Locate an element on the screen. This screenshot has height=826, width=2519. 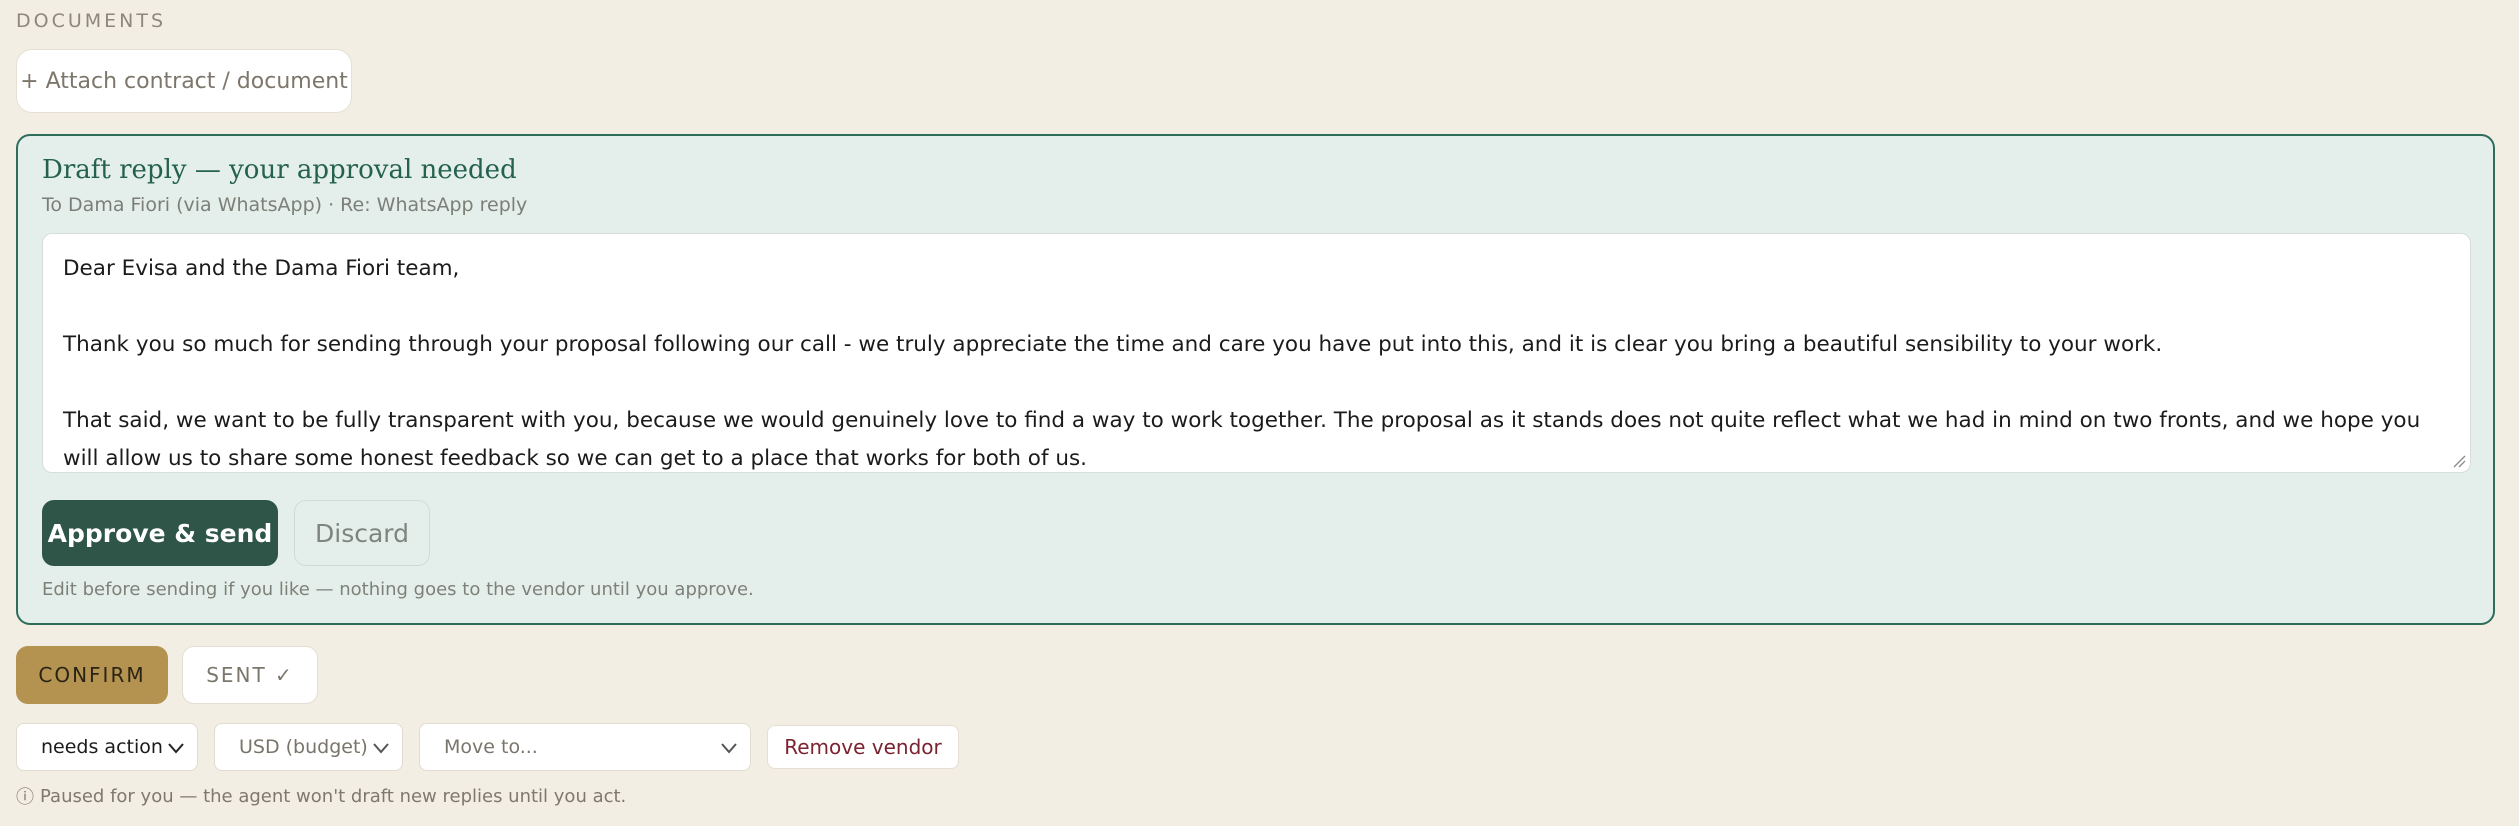
discard-button: Discard is located at coordinates (362, 533).